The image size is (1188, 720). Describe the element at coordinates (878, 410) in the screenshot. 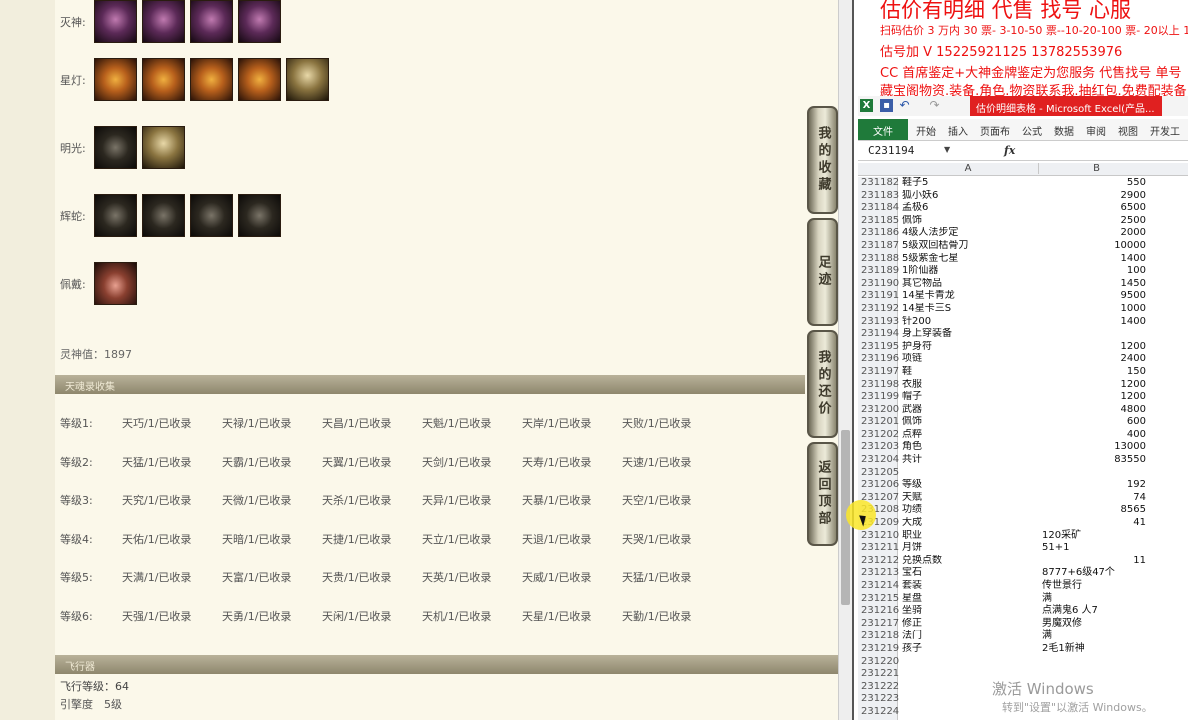

I see `row-number: 231200` at that location.